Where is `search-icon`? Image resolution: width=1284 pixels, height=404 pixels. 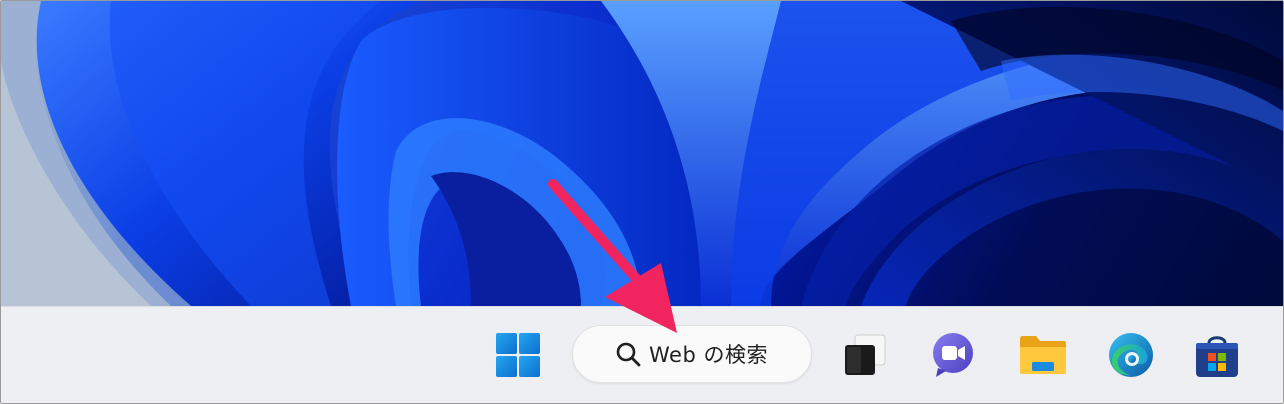 search-icon is located at coordinates (628, 354).